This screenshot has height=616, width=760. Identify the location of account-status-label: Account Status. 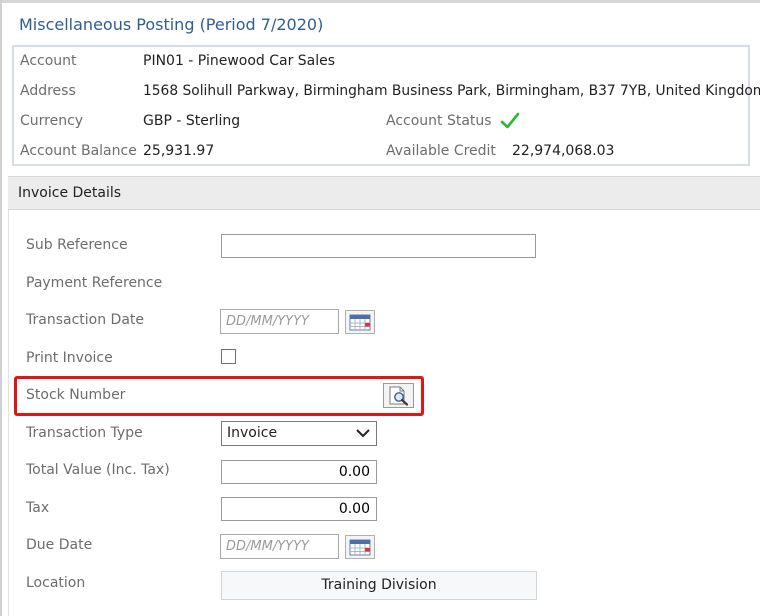
(439, 121).